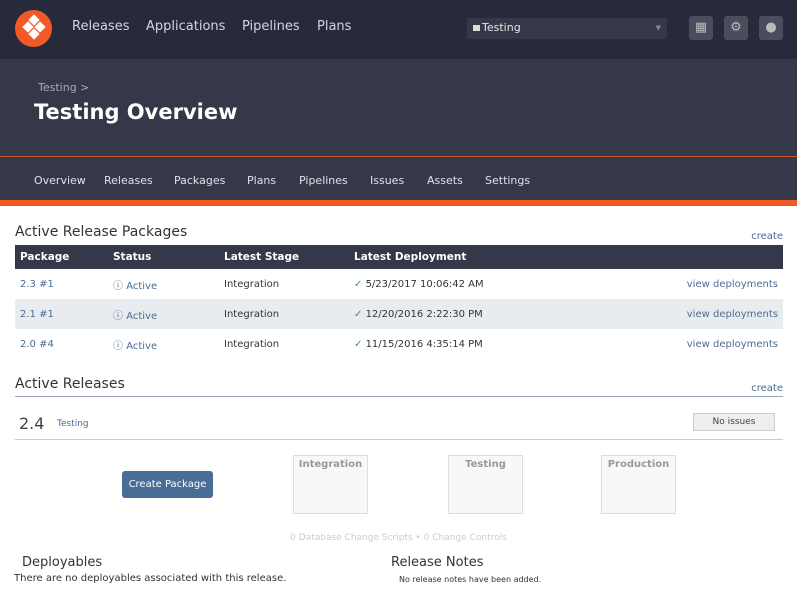 Image resolution: width=797 pixels, height=596 pixels. Describe the element at coordinates (33, 28) in the screenshot. I see `logo` at that location.